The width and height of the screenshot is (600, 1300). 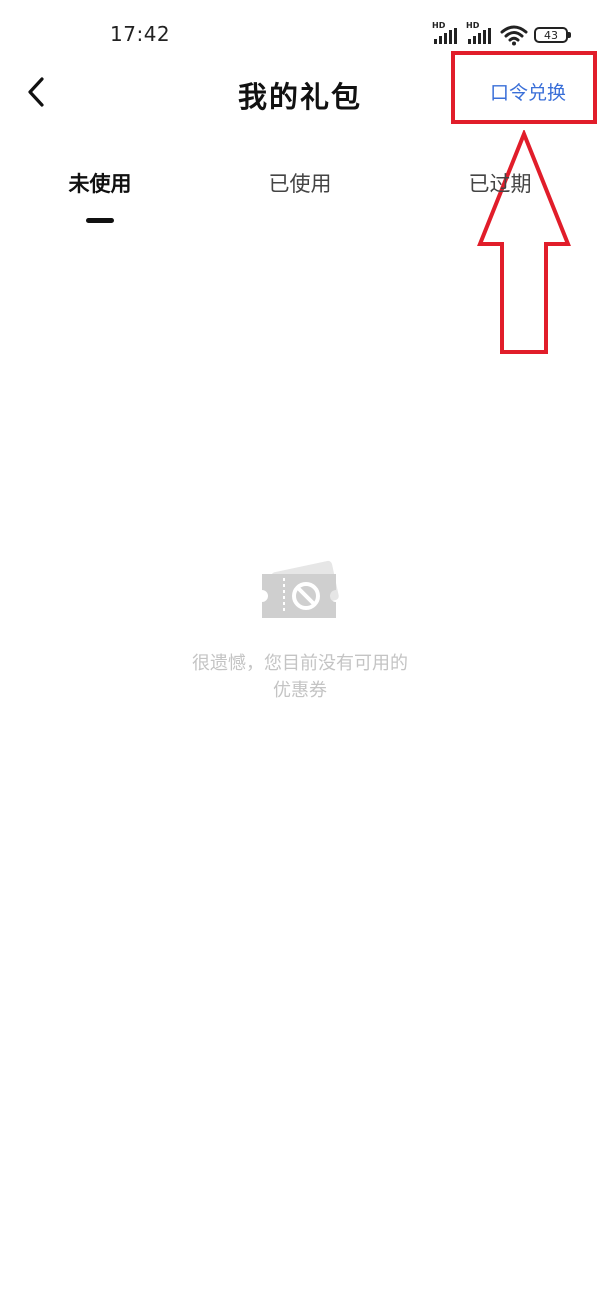 I want to click on annotation-highlight-box, so click(x=524, y=87).